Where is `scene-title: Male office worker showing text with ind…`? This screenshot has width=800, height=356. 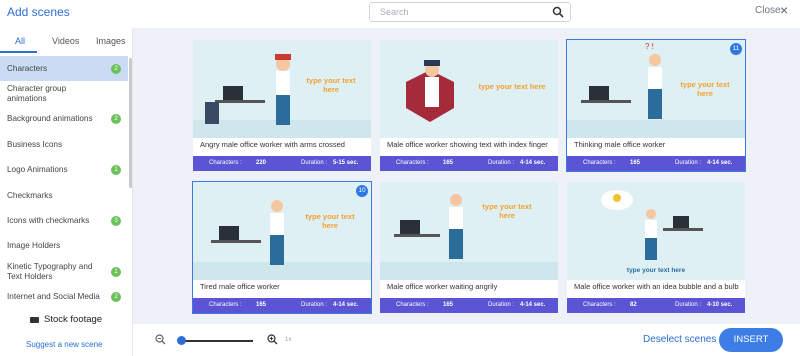 scene-title: Male office worker showing text with ind… is located at coordinates (467, 144).